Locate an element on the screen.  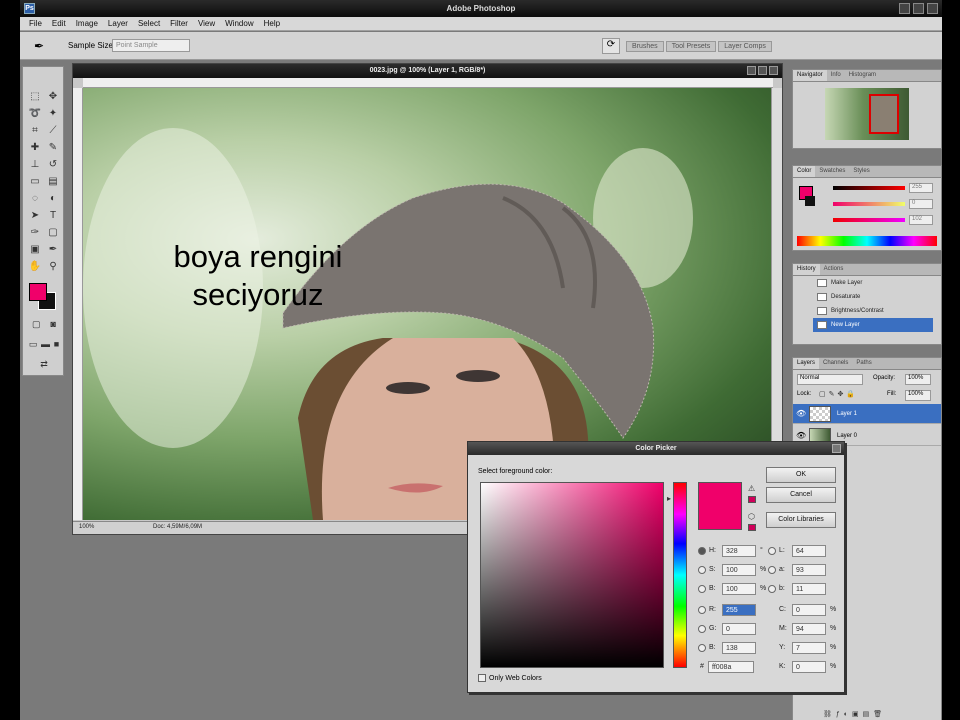
gradient-tool-icon: ▤ is located at coordinates (53, 181).